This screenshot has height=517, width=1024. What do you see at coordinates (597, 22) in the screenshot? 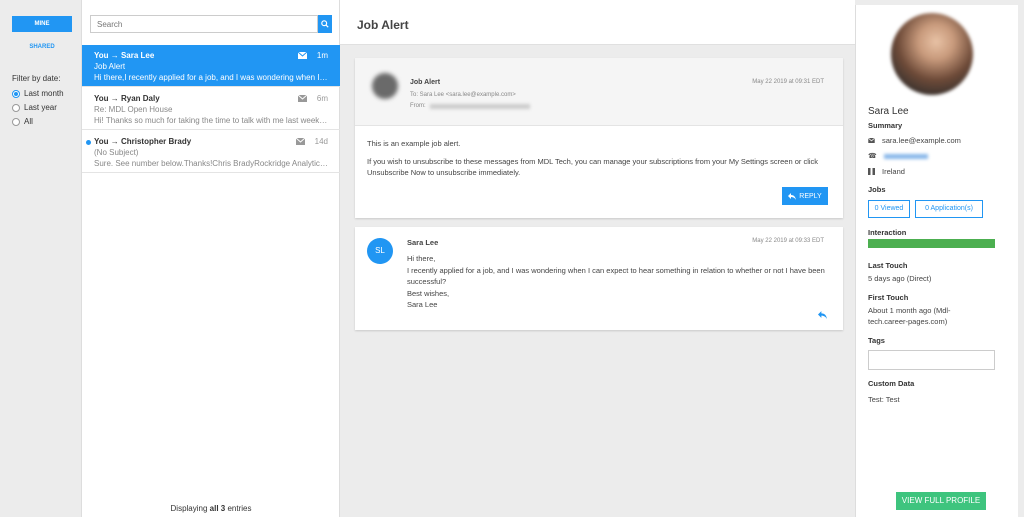
I see `message-header: Job Alert` at bounding box center [597, 22].